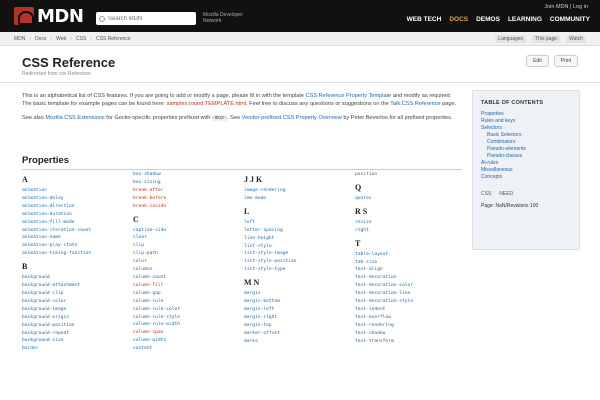  Describe the element at coordinates (56, 223) in the screenshot. I see `property-link: animation-fill-mode` at that location.